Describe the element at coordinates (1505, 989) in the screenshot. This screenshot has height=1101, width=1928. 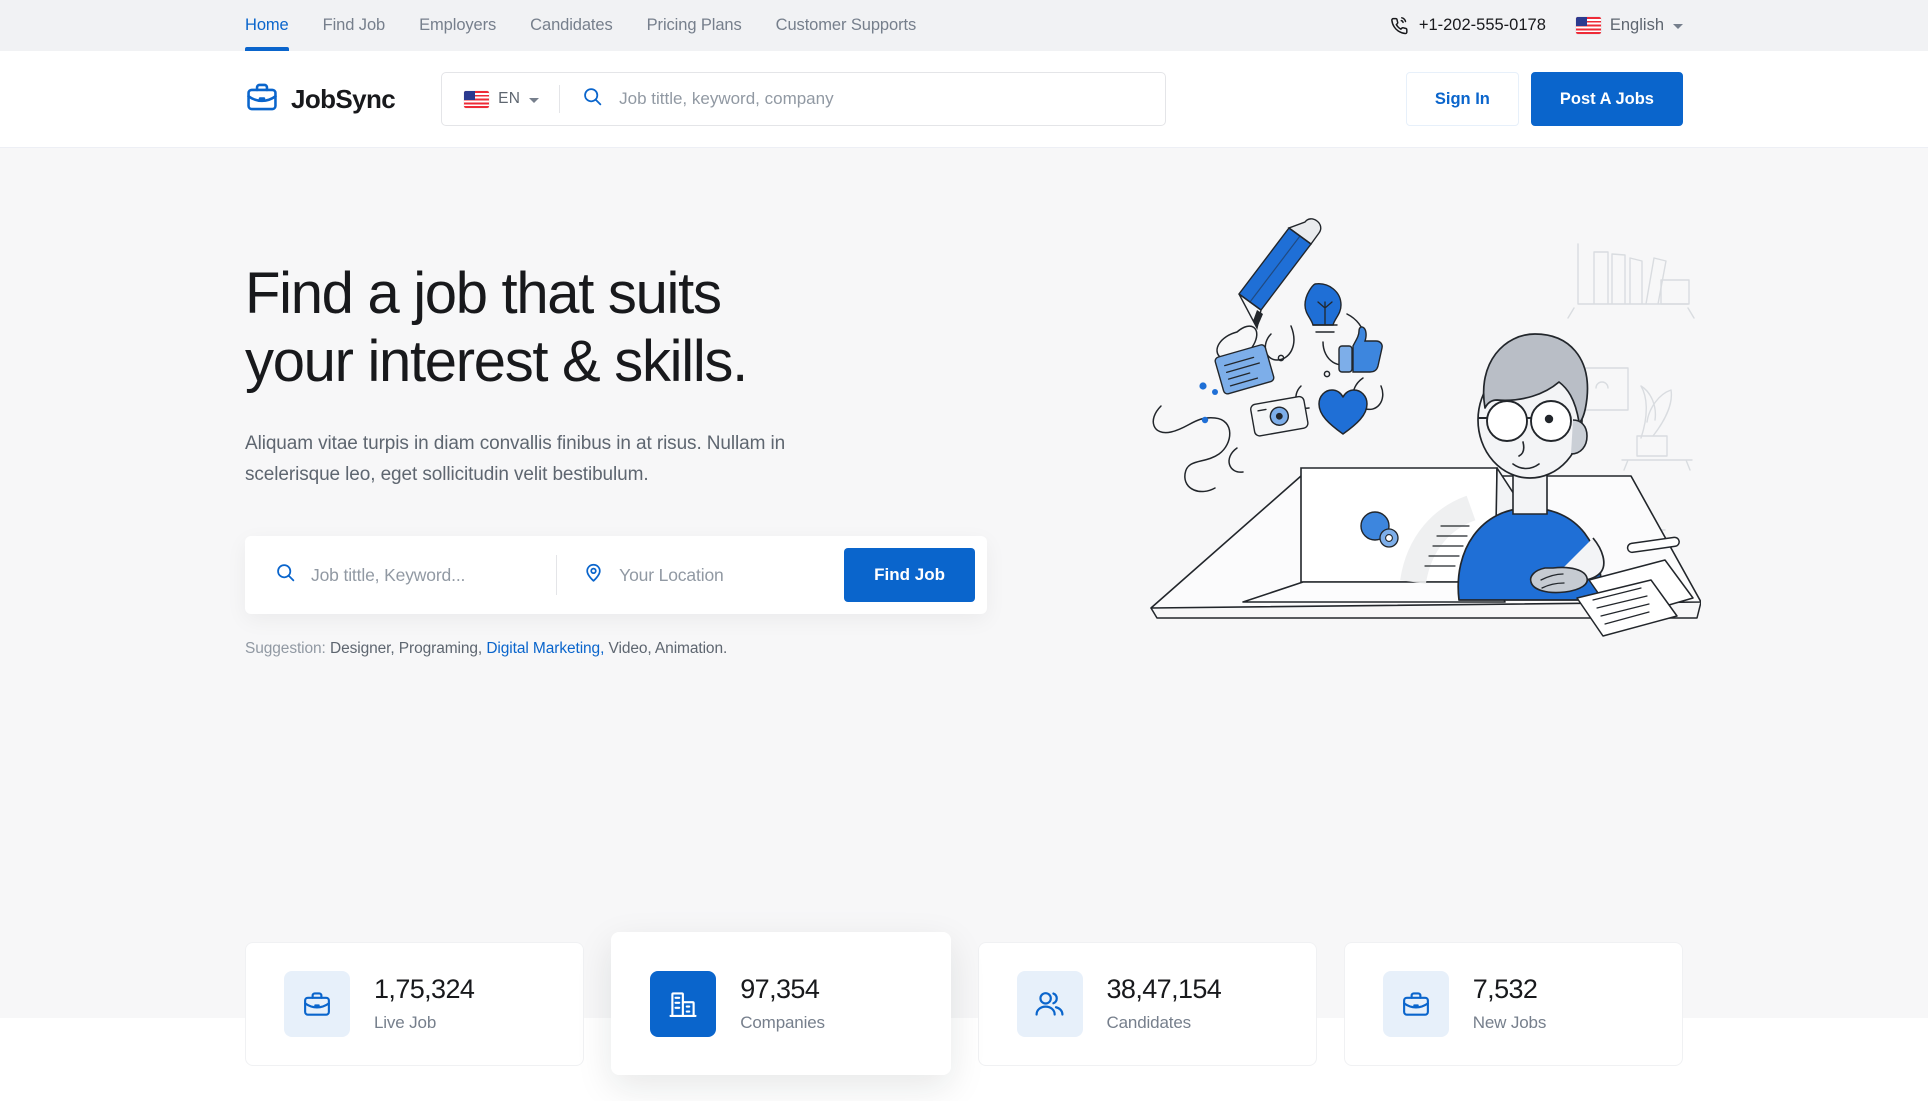
I see `stat-value: 7,532` at that location.